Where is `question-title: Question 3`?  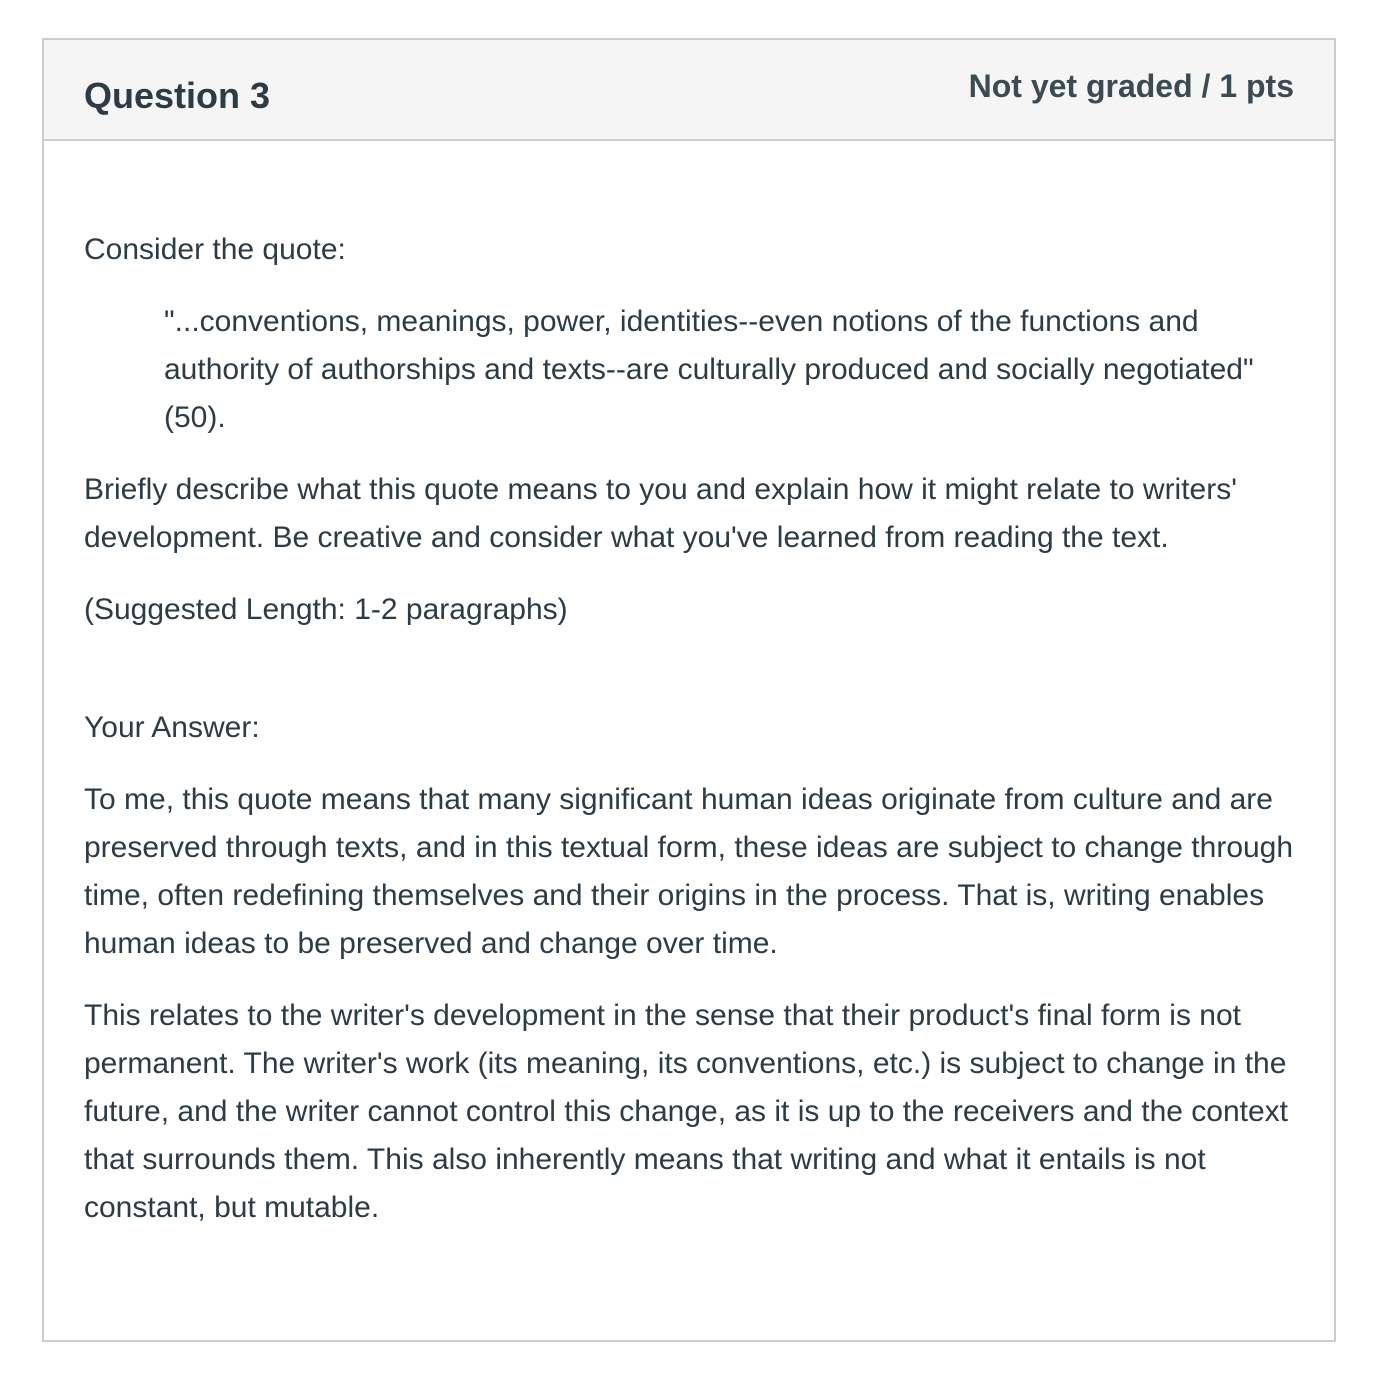
question-title: Question 3 is located at coordinates (177, 95).